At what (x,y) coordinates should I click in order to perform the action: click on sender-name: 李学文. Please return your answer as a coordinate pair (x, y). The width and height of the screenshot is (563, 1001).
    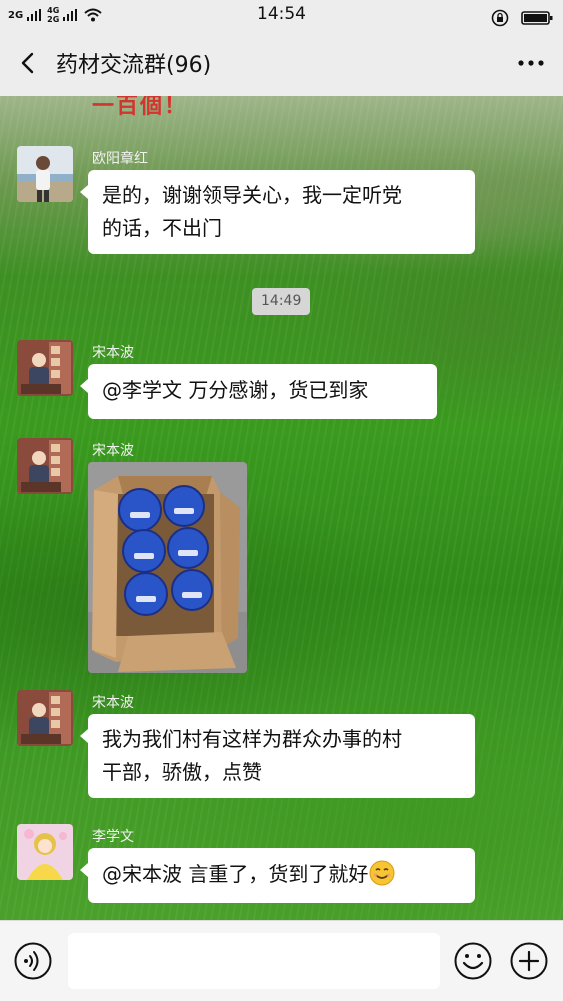
    Looking at the image, I should click on (113, 837).